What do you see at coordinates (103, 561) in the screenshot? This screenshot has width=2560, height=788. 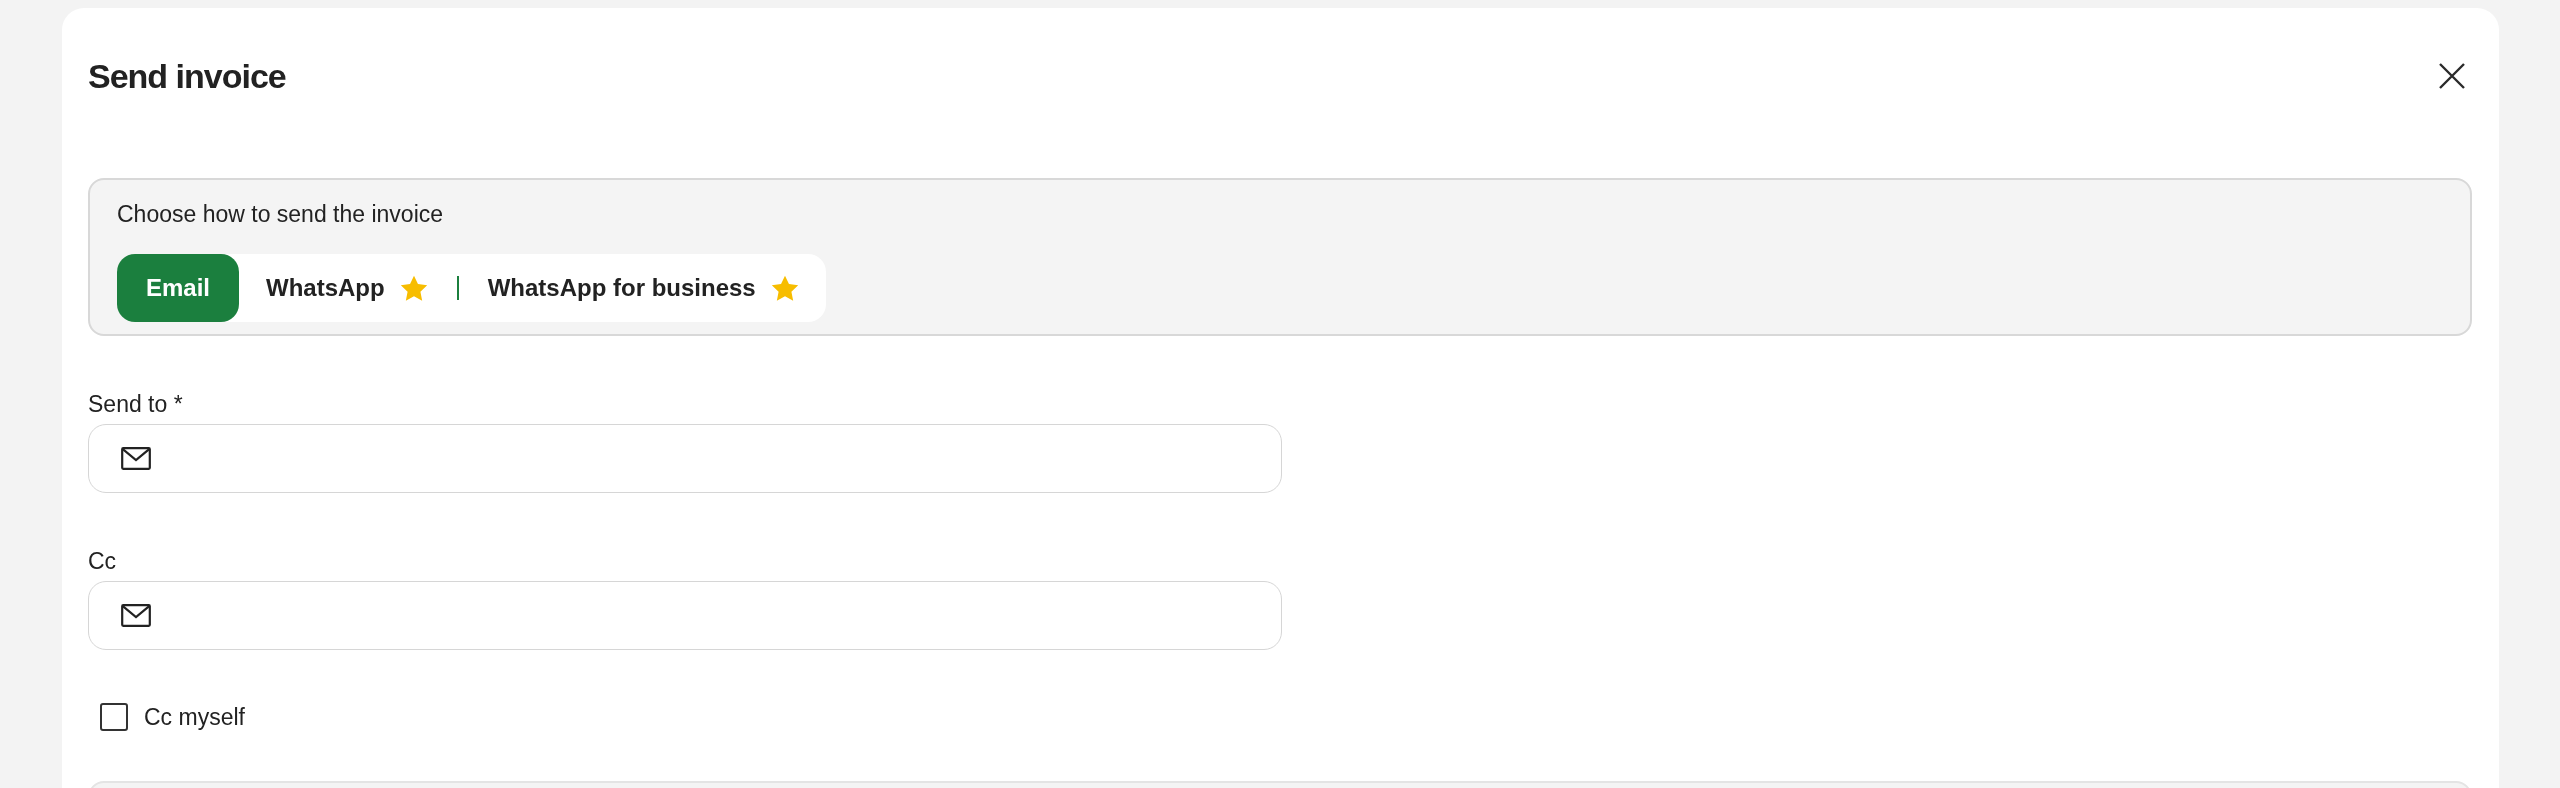 I see `field-label: Cc` at bounding box center [103, 561].